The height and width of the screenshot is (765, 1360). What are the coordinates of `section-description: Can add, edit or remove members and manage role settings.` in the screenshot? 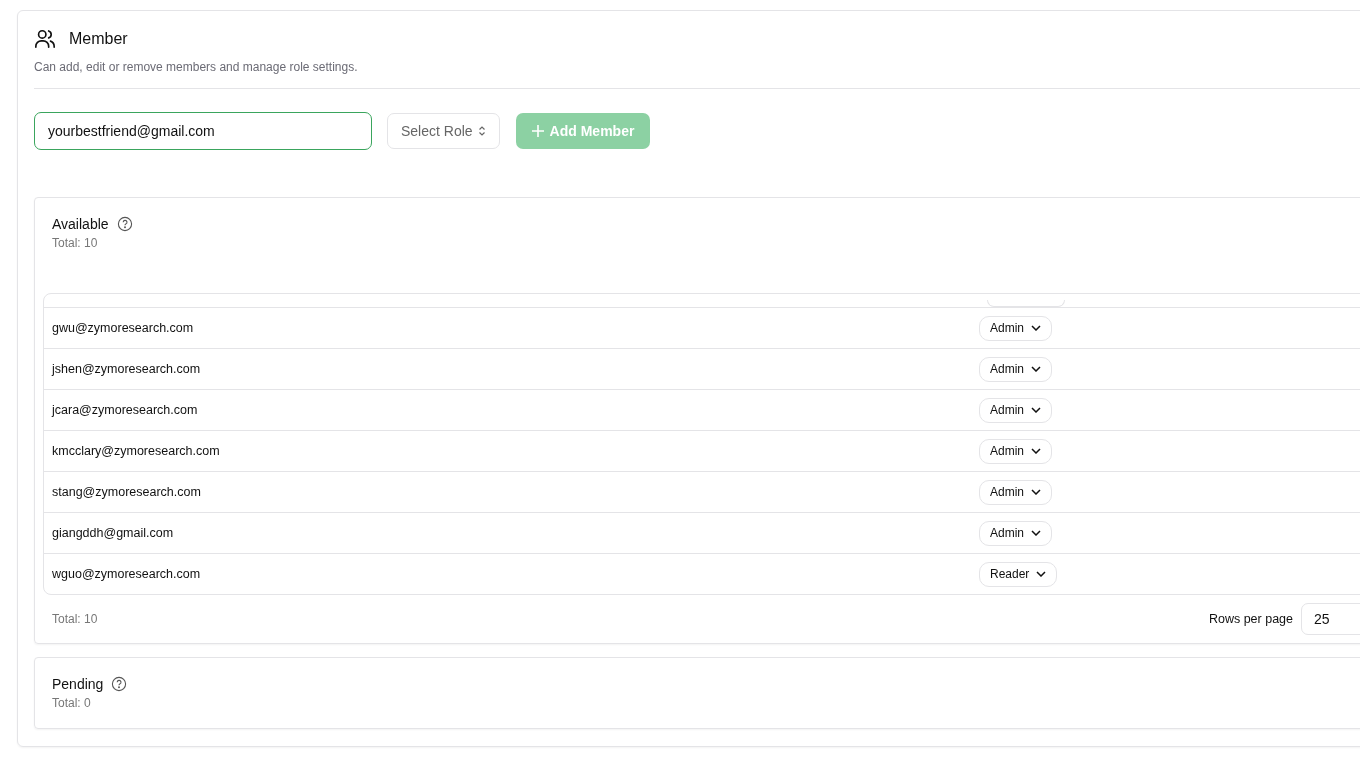 It's located at (196, 67).